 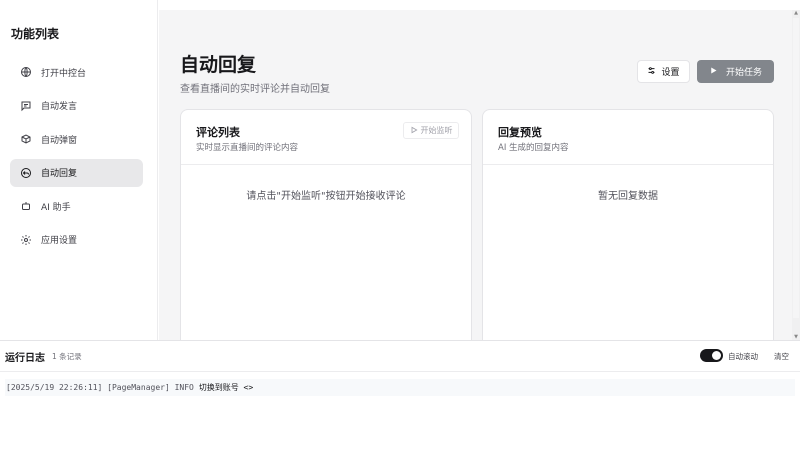 What do you see at coordinates (326, 196) in the screenshot?
I see `comment-list-empty: 请点击"开始监听"按钮开始接收评论` at bounding box center [326, 196].